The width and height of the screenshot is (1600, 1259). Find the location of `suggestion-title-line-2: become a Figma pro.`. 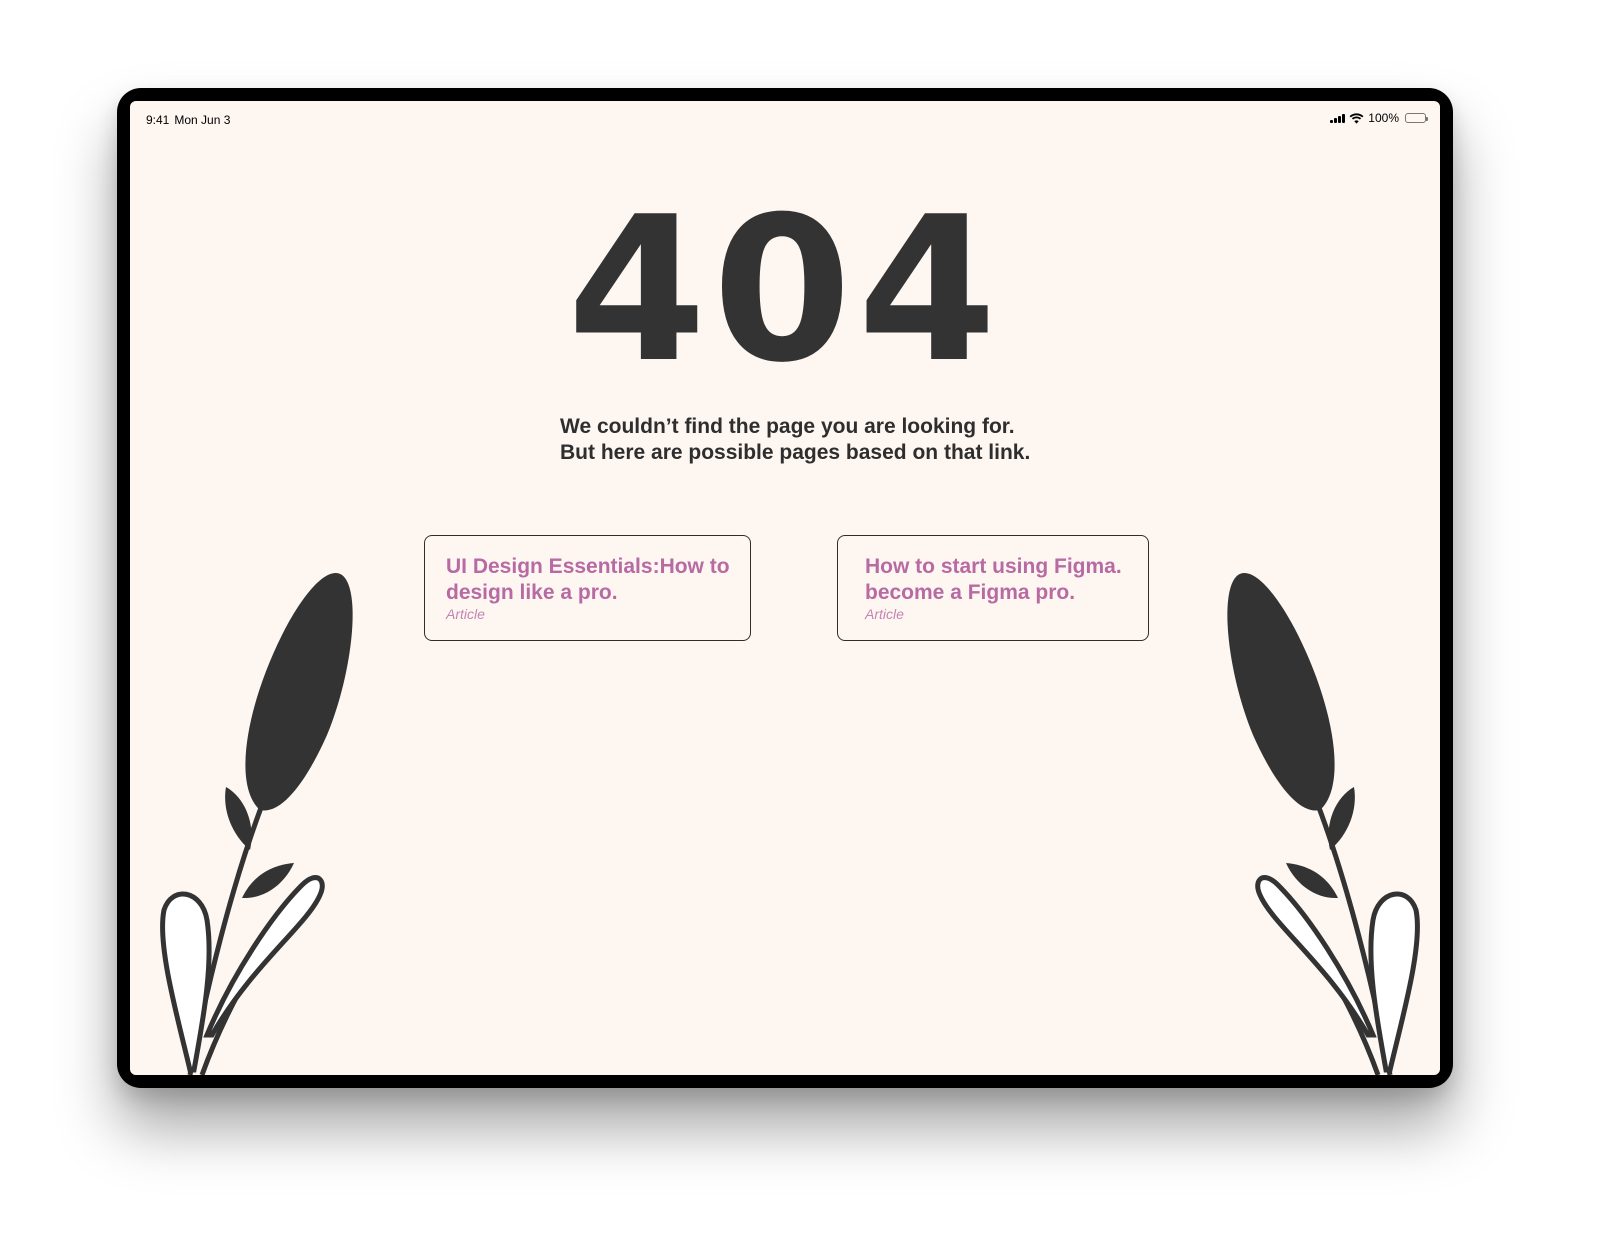

suggestion-title-line-2: become a Figma pro. is located at coordinates (970, 592).